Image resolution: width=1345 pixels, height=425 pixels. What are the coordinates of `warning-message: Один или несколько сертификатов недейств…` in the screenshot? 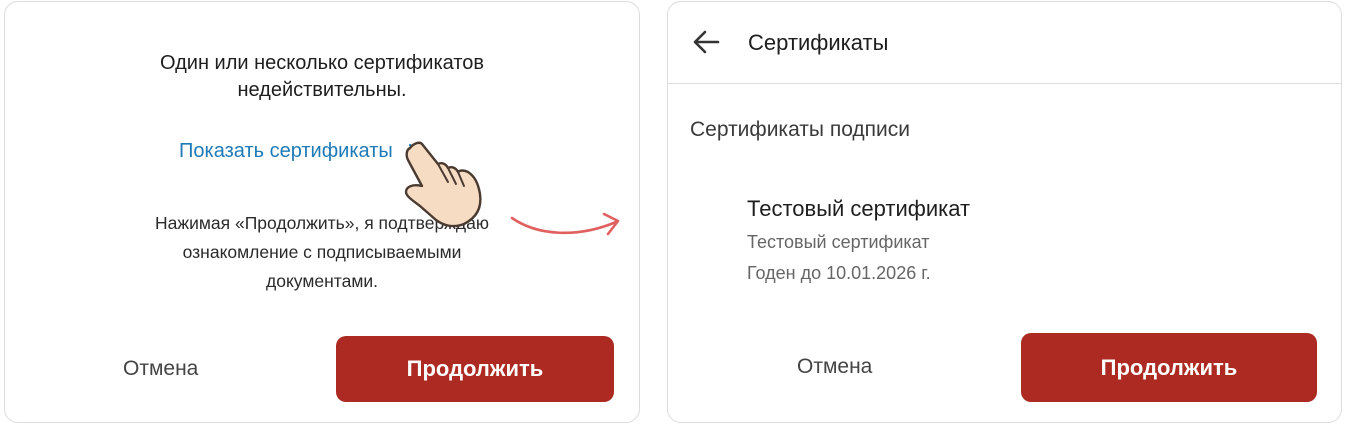 It's located at (322, 77).